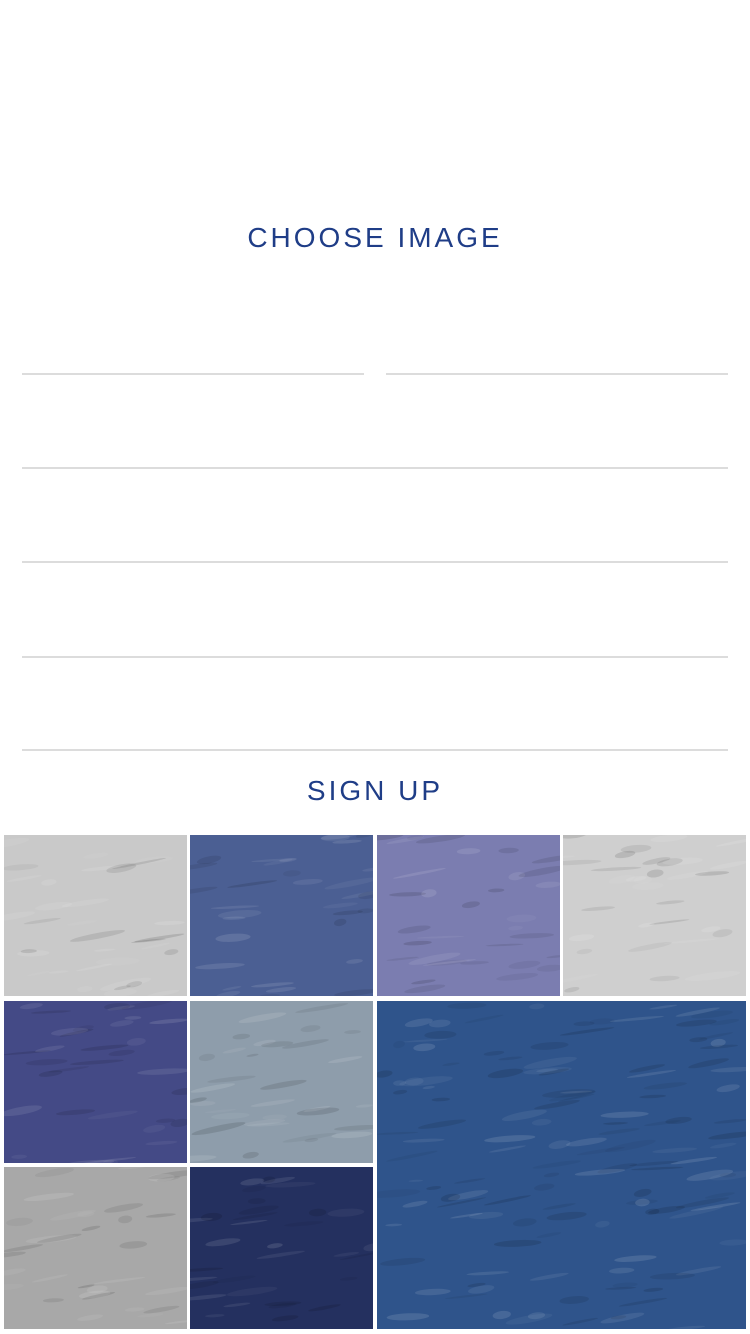 The image size is (750, 1334). Describe the element at coordinates (375, 791) in the screenshot. I see `sign-up-button: SIGN UP` at that location.